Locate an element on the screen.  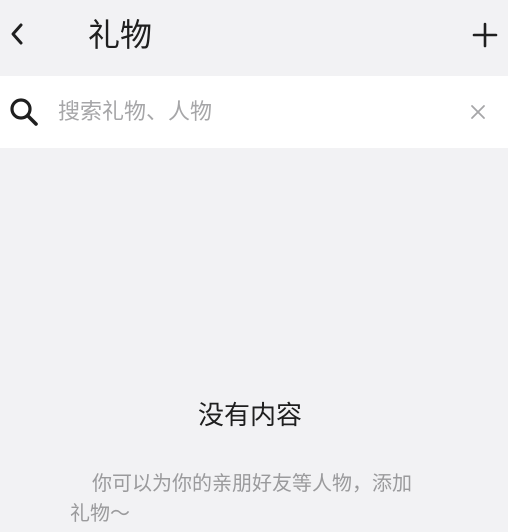
search-input is located at coordinates (248, 112).